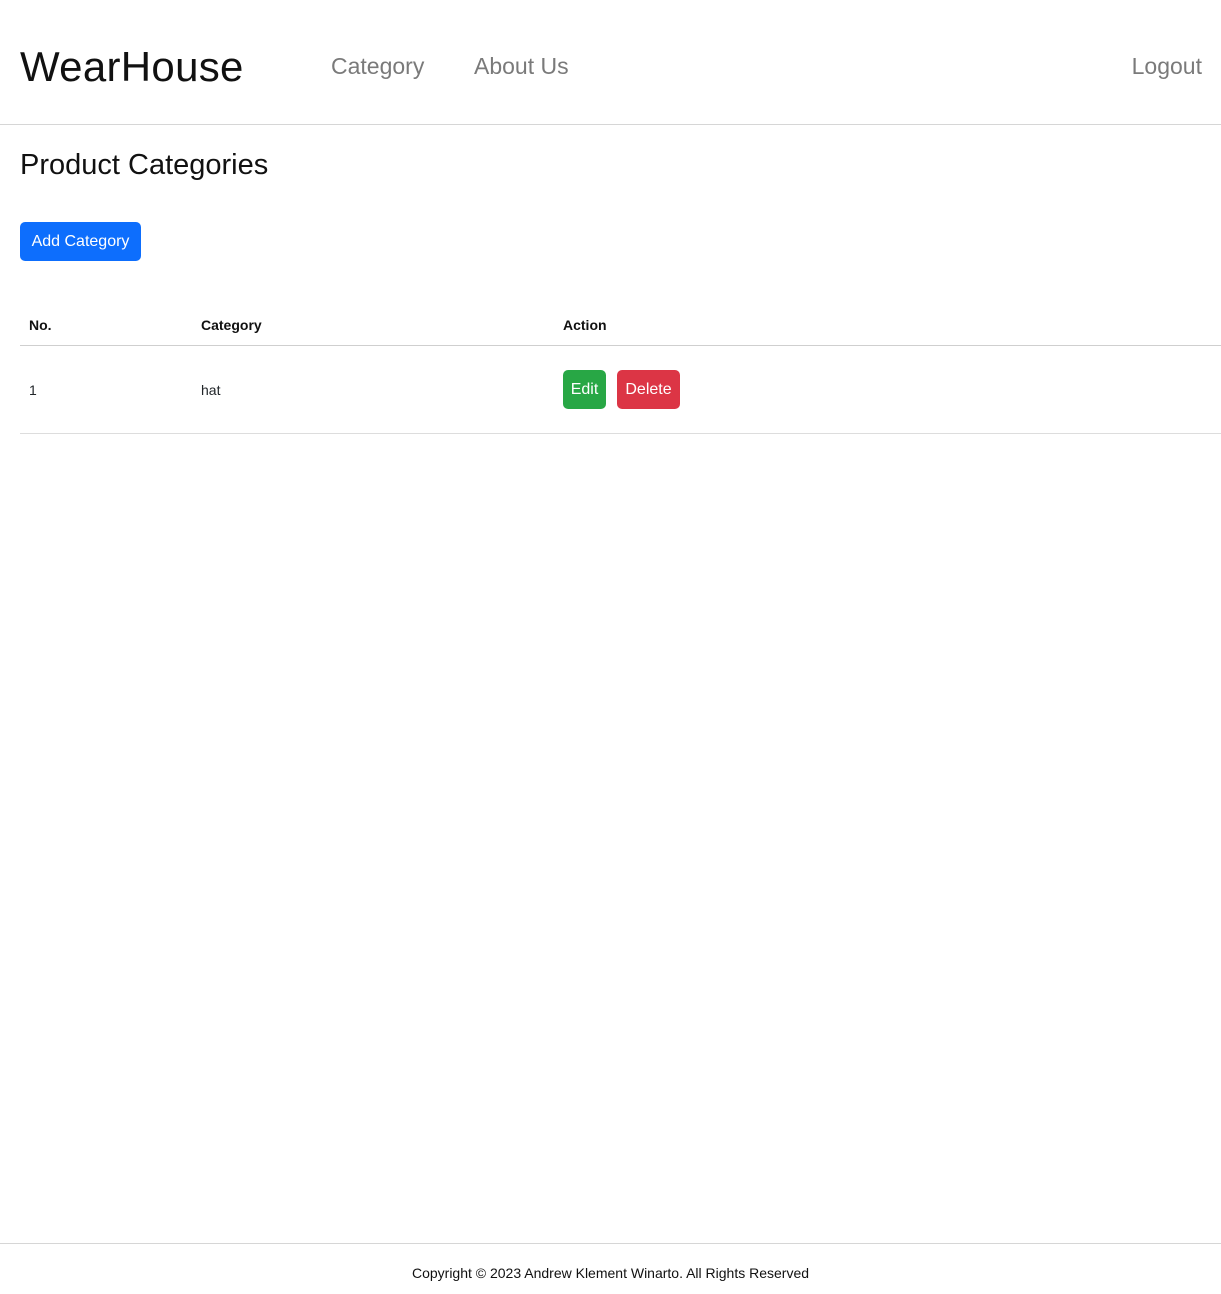 The height and width of the screenshot is (1294, 1221). I want to click on column-header-no: No., so click(106, 325).